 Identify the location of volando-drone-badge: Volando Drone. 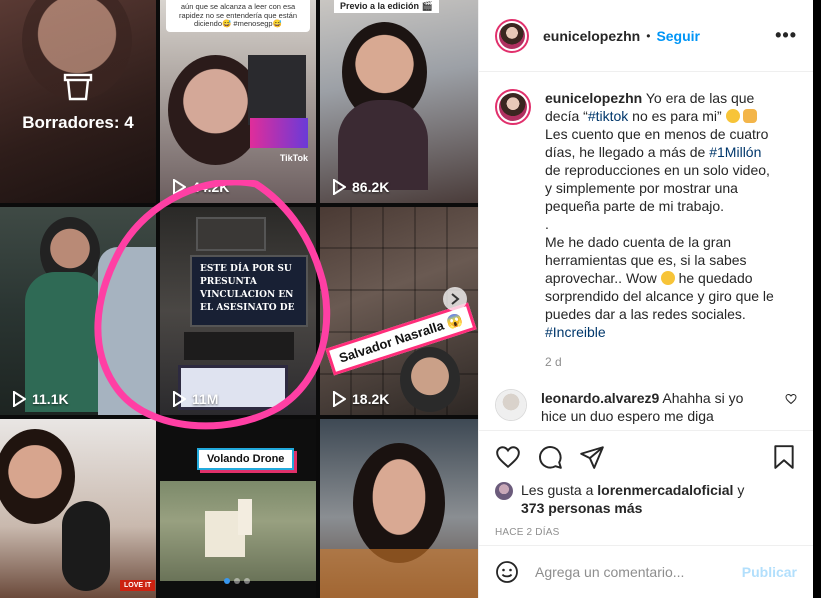
(246, 459).